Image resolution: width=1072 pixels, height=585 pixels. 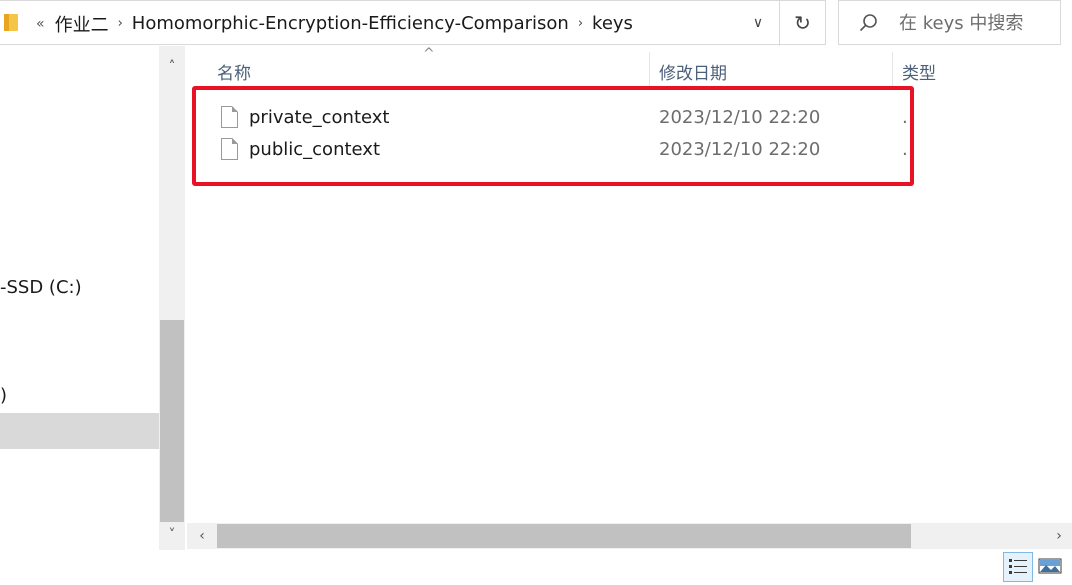 I want to click on address-dropdown-button: ∨, so click(x=758, y=23).